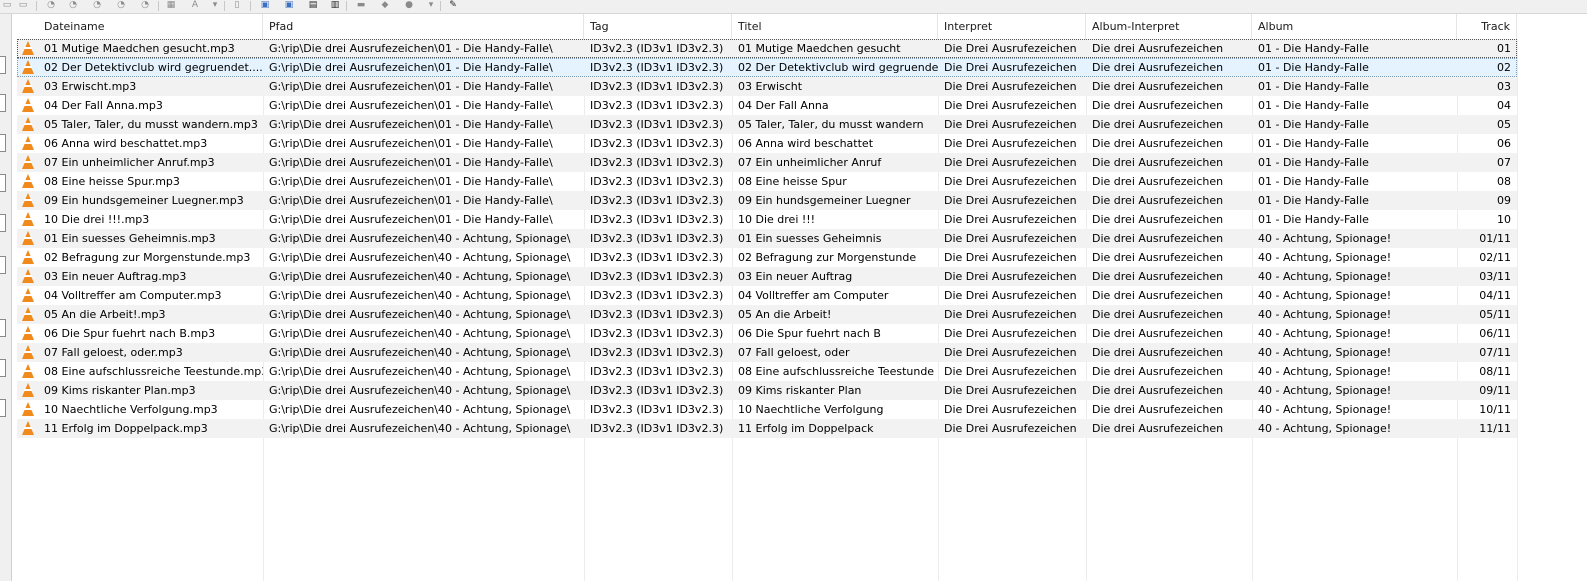  What do you see at coordinates (1504, 219) in the screenshot?
I see `cell-track: 10` at bounding box center [1504, 219].